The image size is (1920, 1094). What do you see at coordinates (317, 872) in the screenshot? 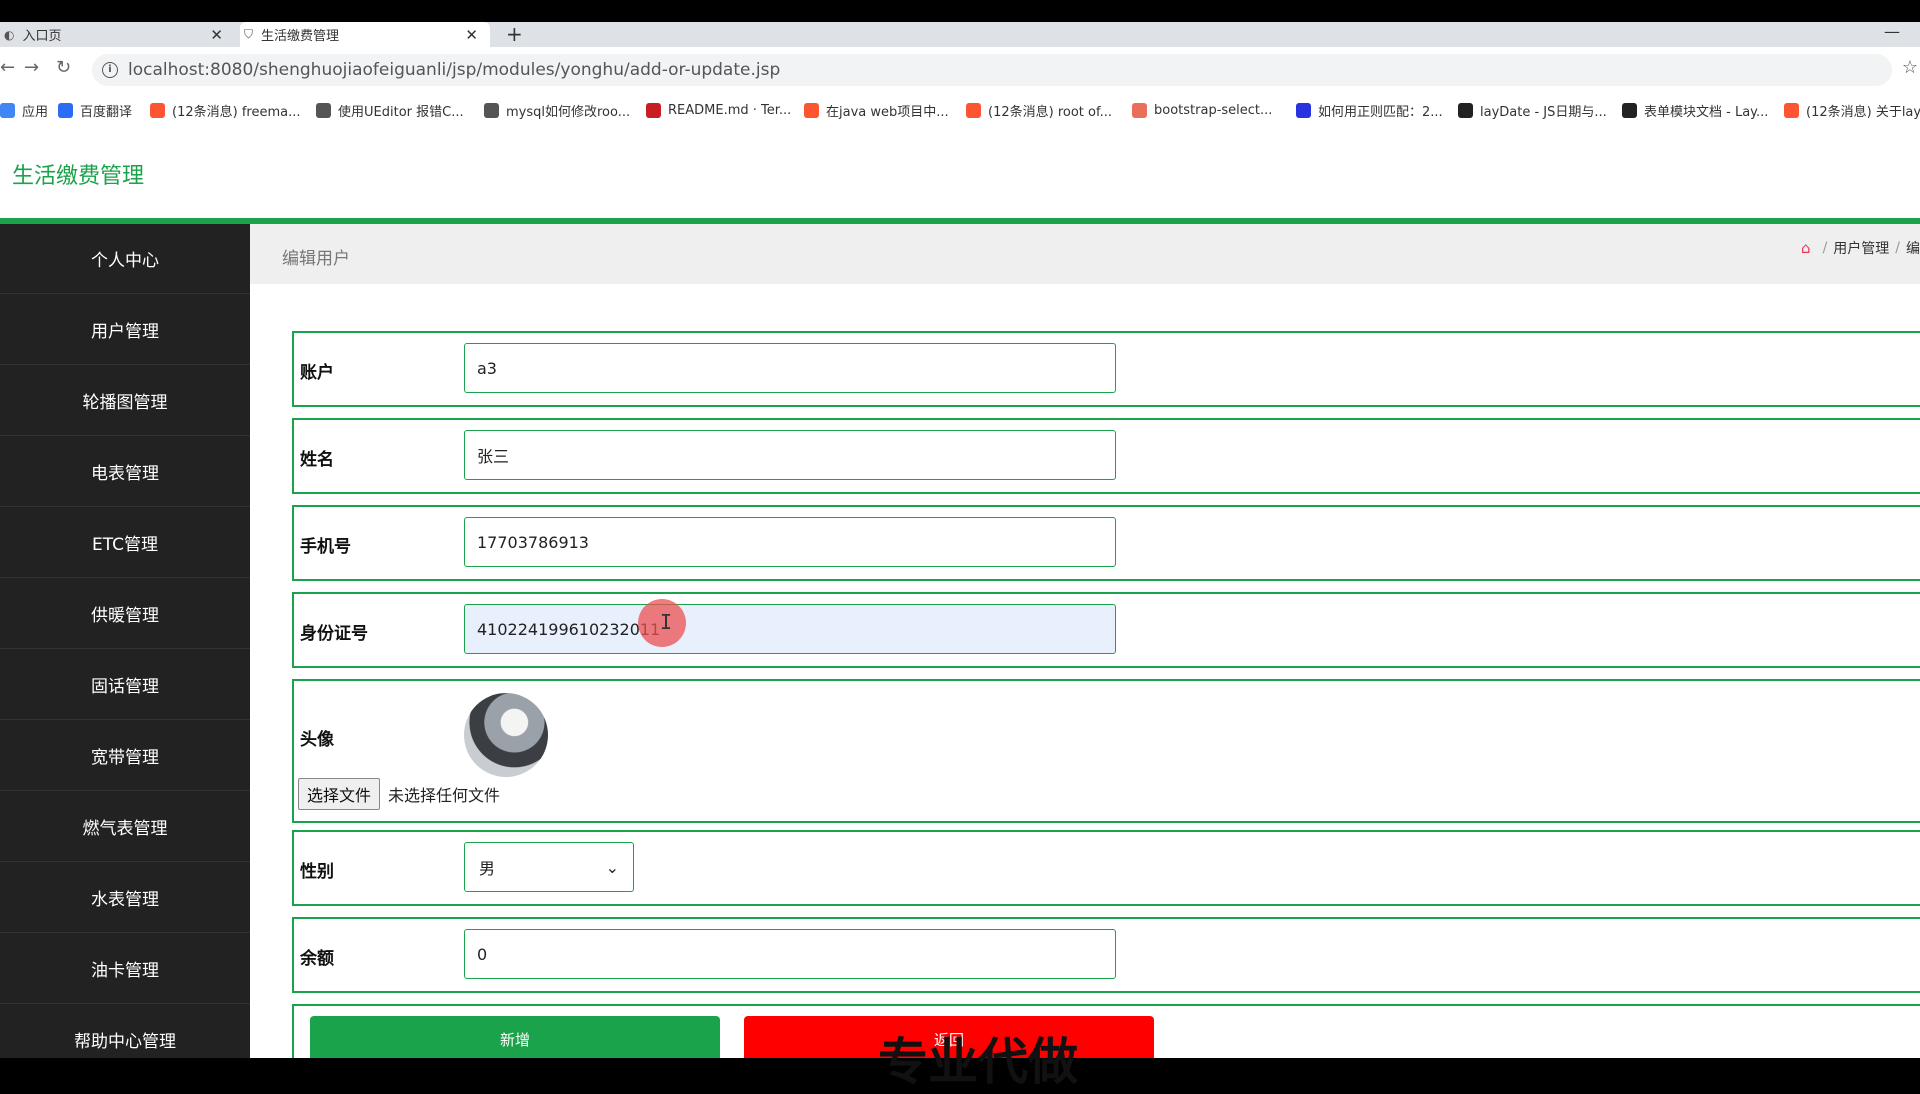
I see `gender-label: 性别` at bounding box center [317, 872].